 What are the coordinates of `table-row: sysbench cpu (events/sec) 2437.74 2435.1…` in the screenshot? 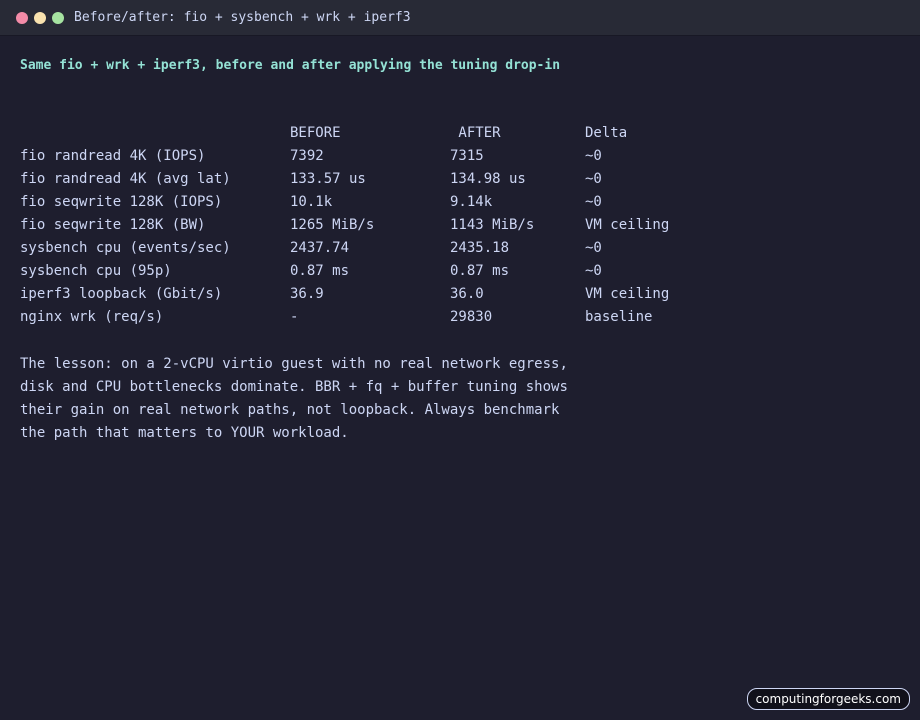 It's located at (311, 248).